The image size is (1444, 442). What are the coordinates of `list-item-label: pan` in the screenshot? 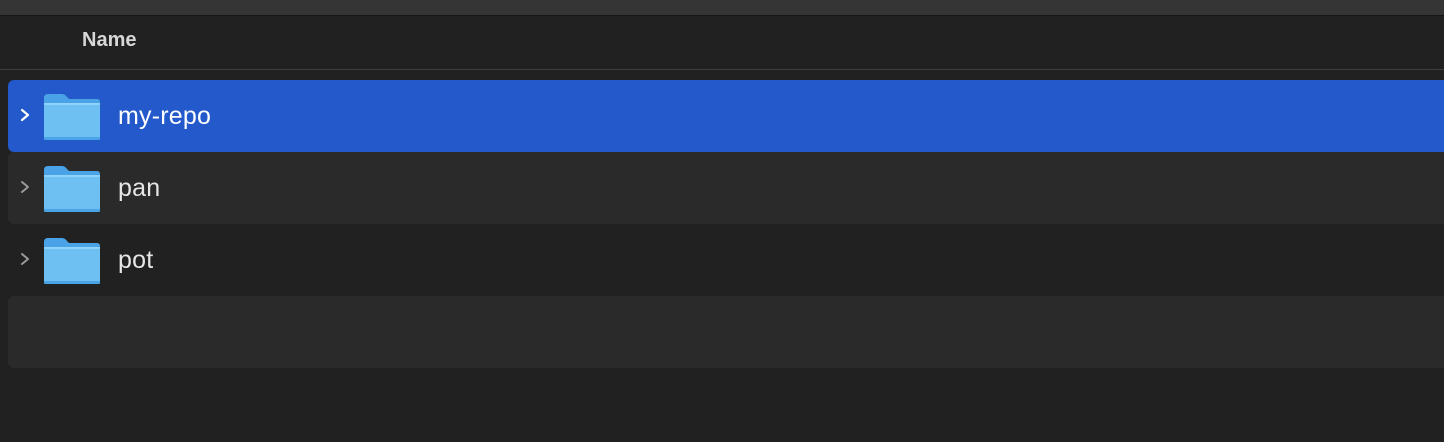 It's located at (139, 188).